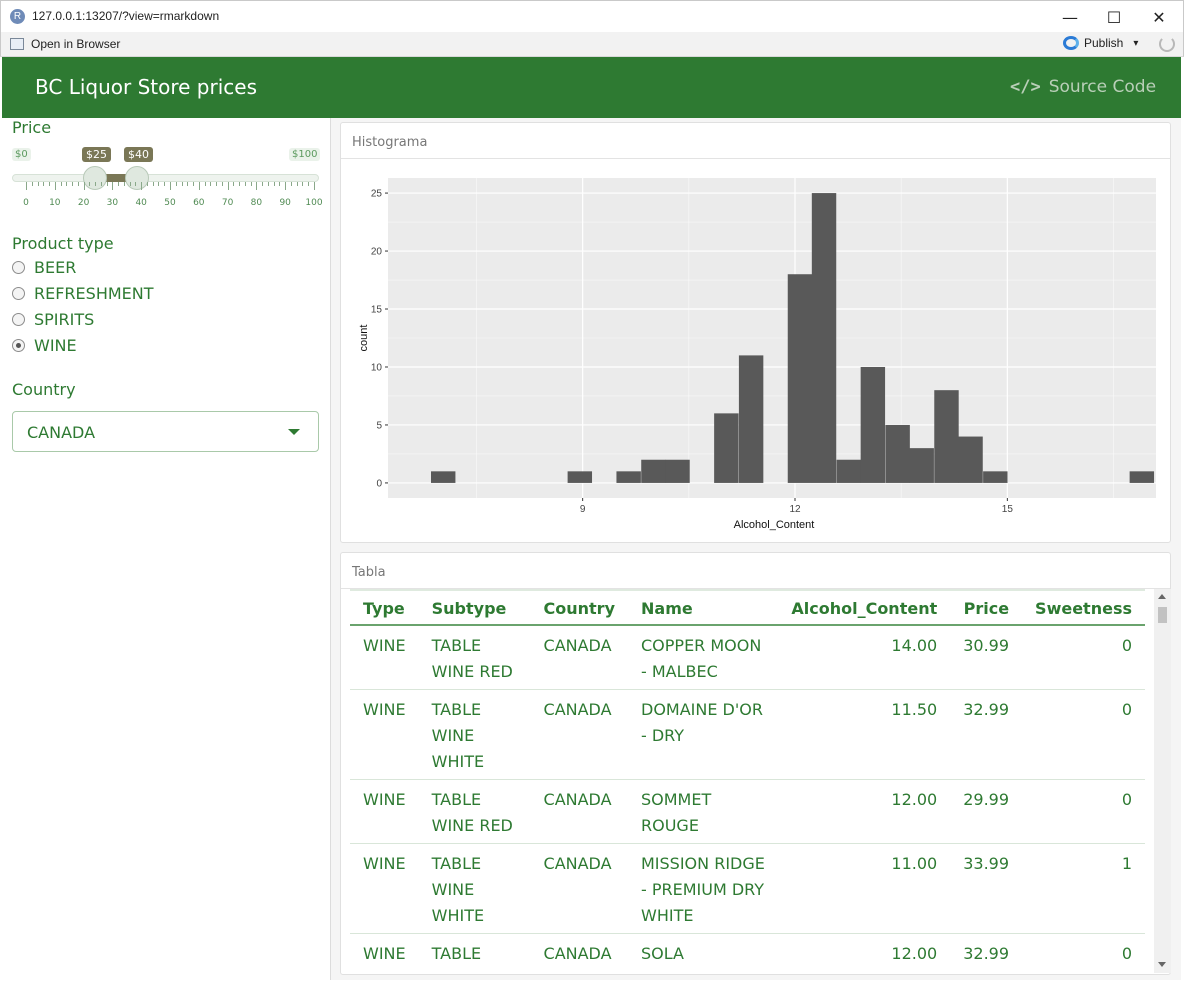 The image size is (1184, 984). I want to click on slider-tick-label: 100, so click(314, 203).